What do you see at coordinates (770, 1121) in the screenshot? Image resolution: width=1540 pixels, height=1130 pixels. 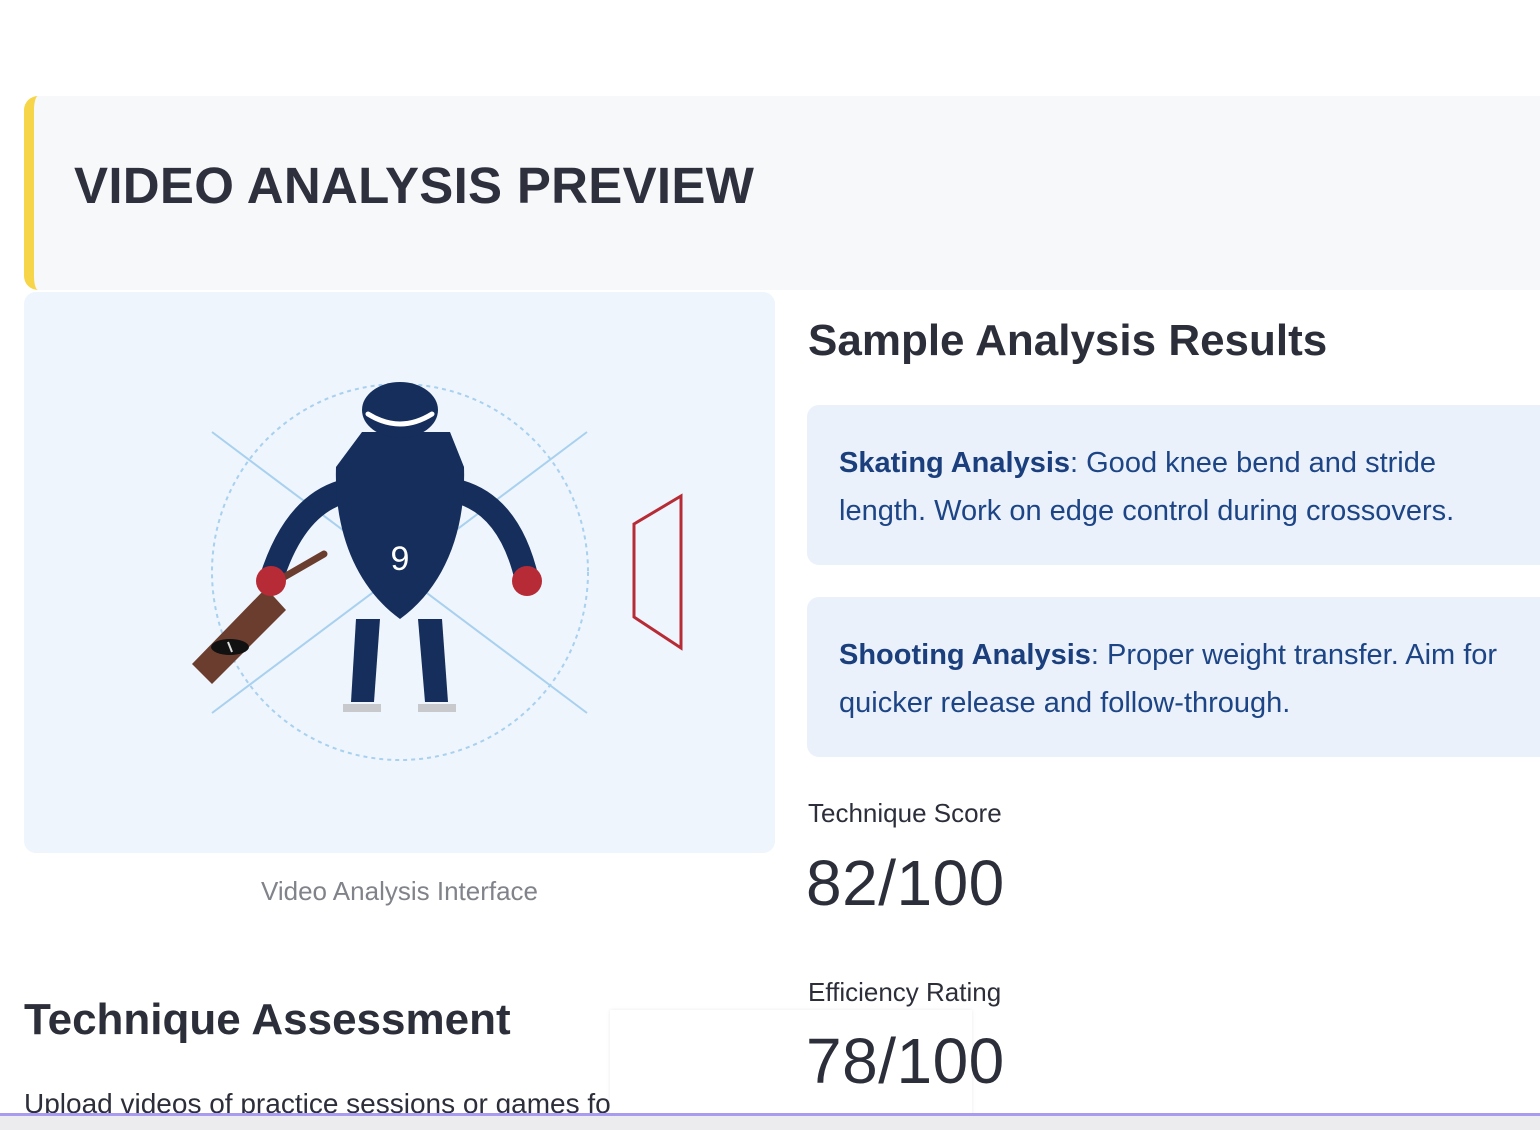 I see `bottom-status-bar` at bounding box center [770, 1121].